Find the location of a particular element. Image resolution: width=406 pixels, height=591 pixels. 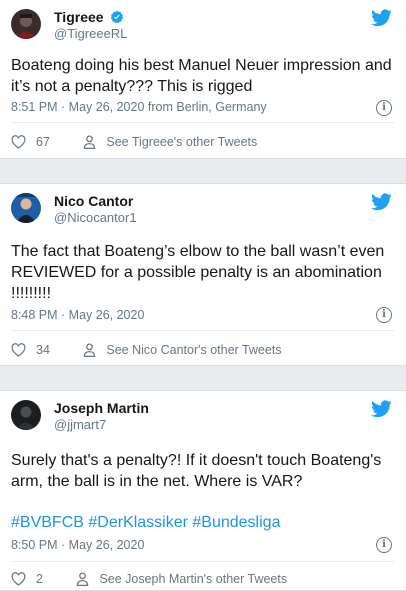

other-tweets-link: See Tigreee's other Tweets is located at coordinates (170, 142).